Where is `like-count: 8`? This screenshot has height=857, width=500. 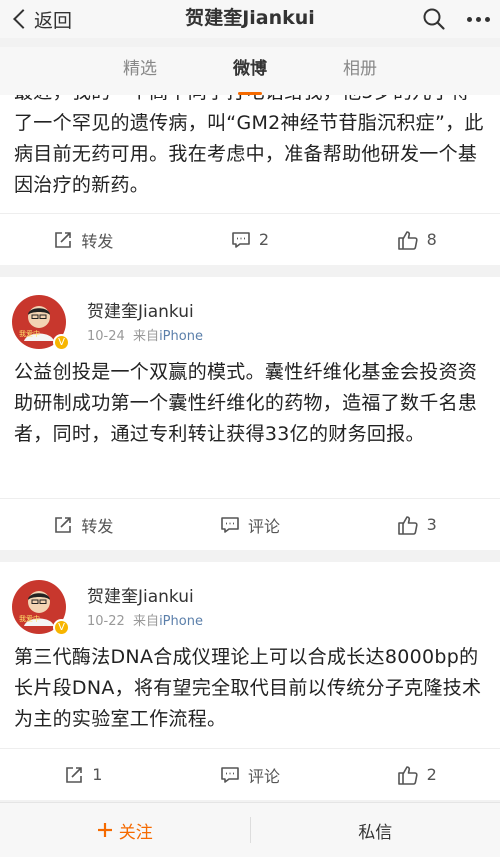 like-count: 8 is located at coordinates (431, 239).